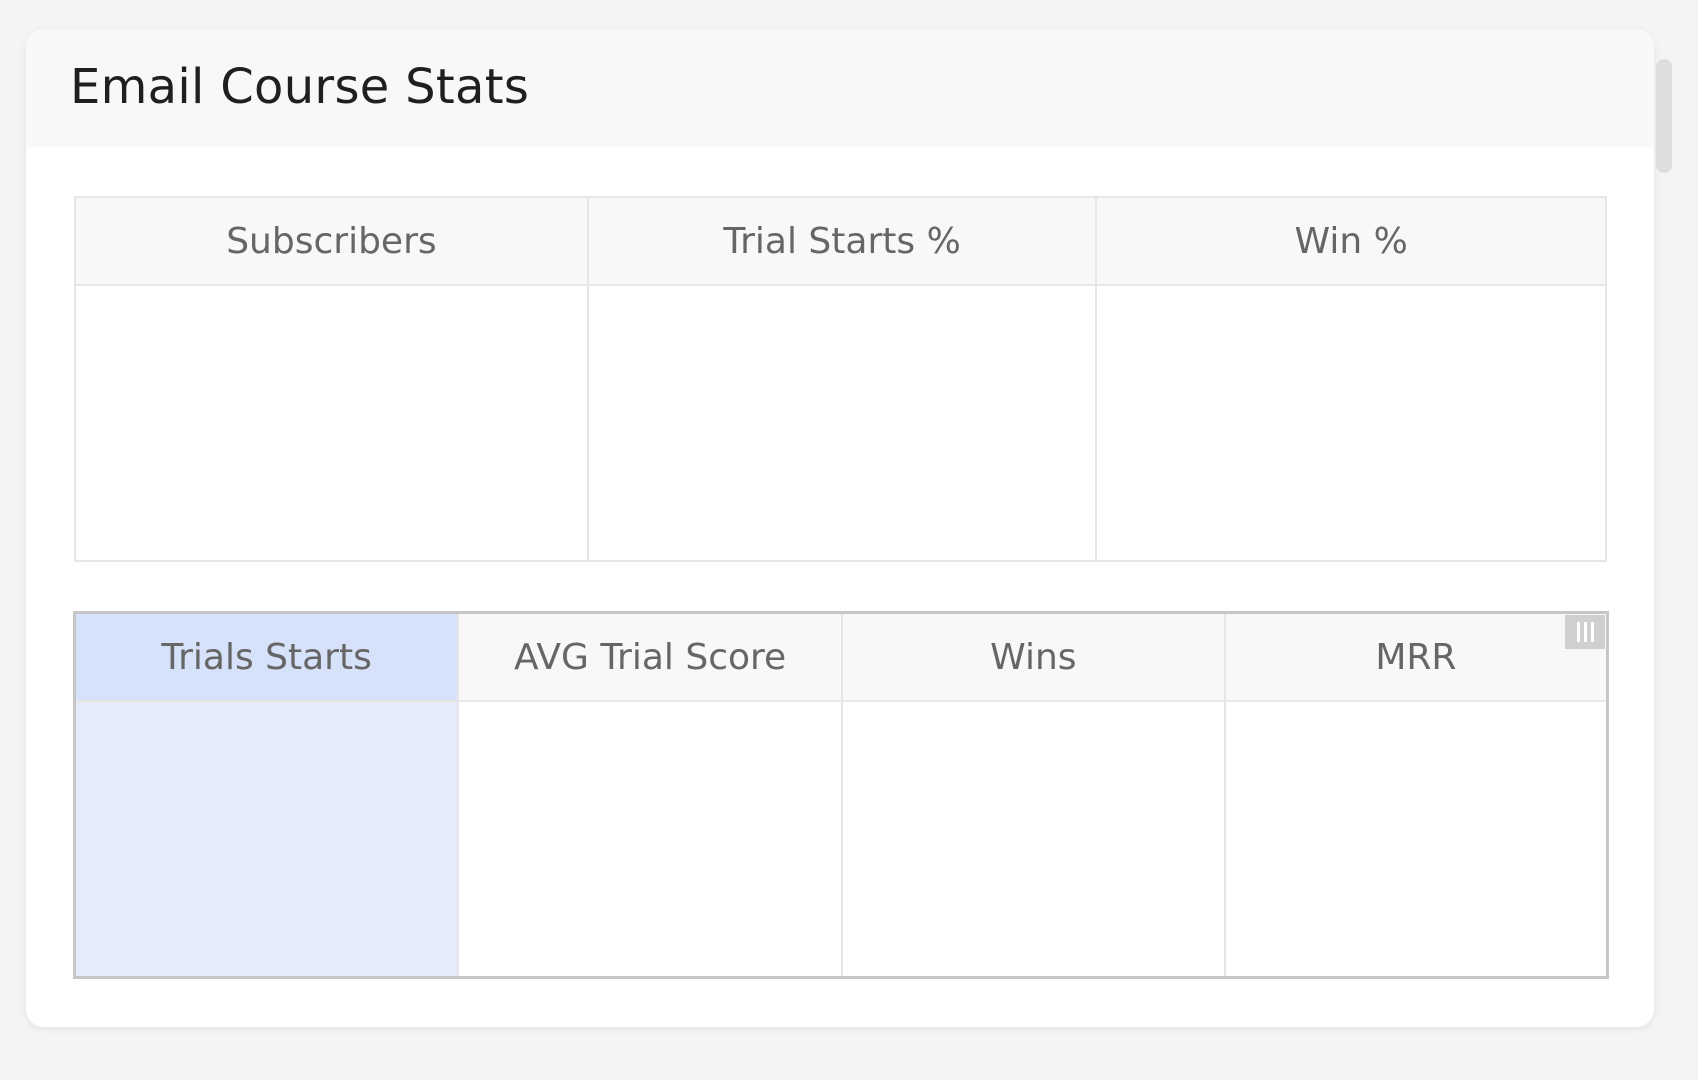 The height and width of the screenshot is (1080, 1698). What do you see at coordinates (331, 241) in the screenshot?
I see `column-header-subscribers: Subscribers` at bounding box center [331, 241].